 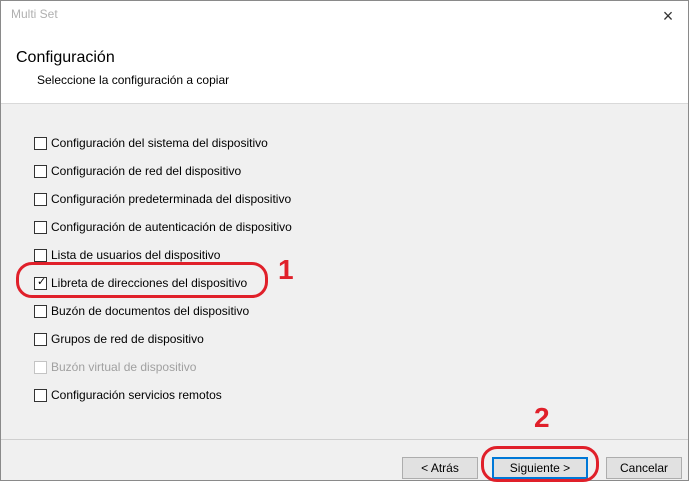 I want to click on annotation-ring-step1, so click(x=142, y=280).